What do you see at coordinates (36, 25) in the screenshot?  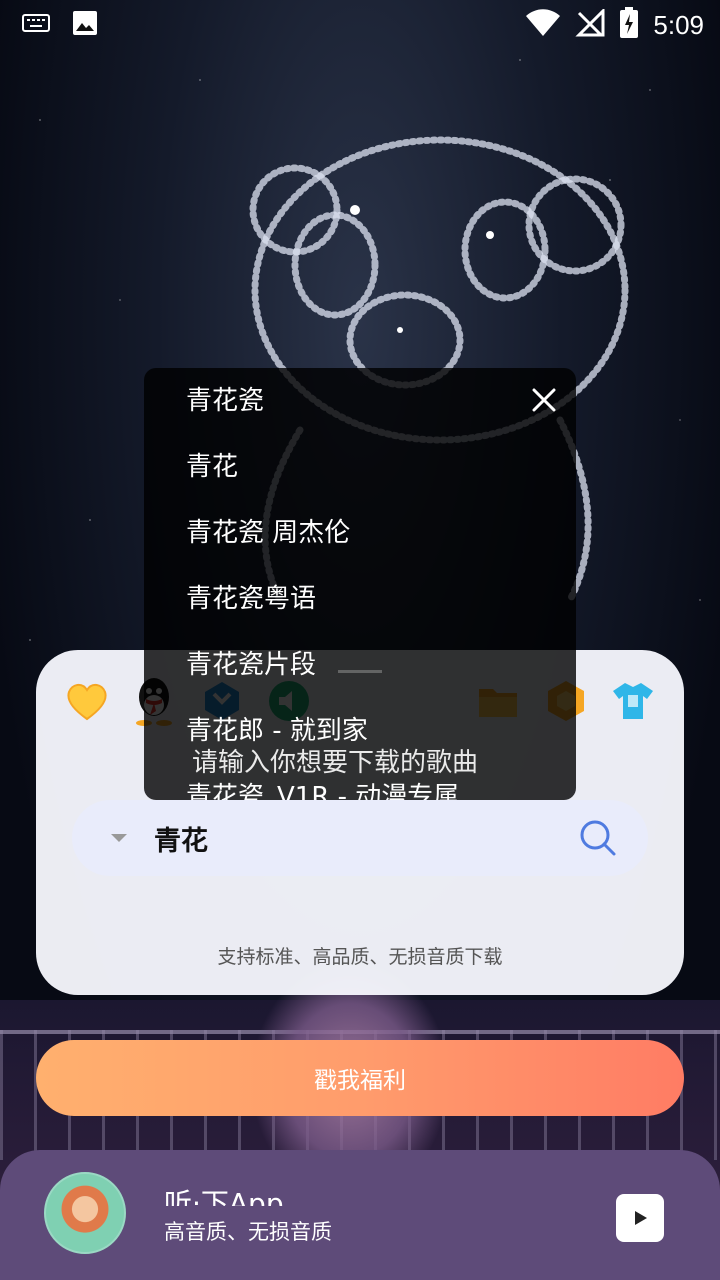 I see `keyboard-icon` at bounding box center [36, 25].